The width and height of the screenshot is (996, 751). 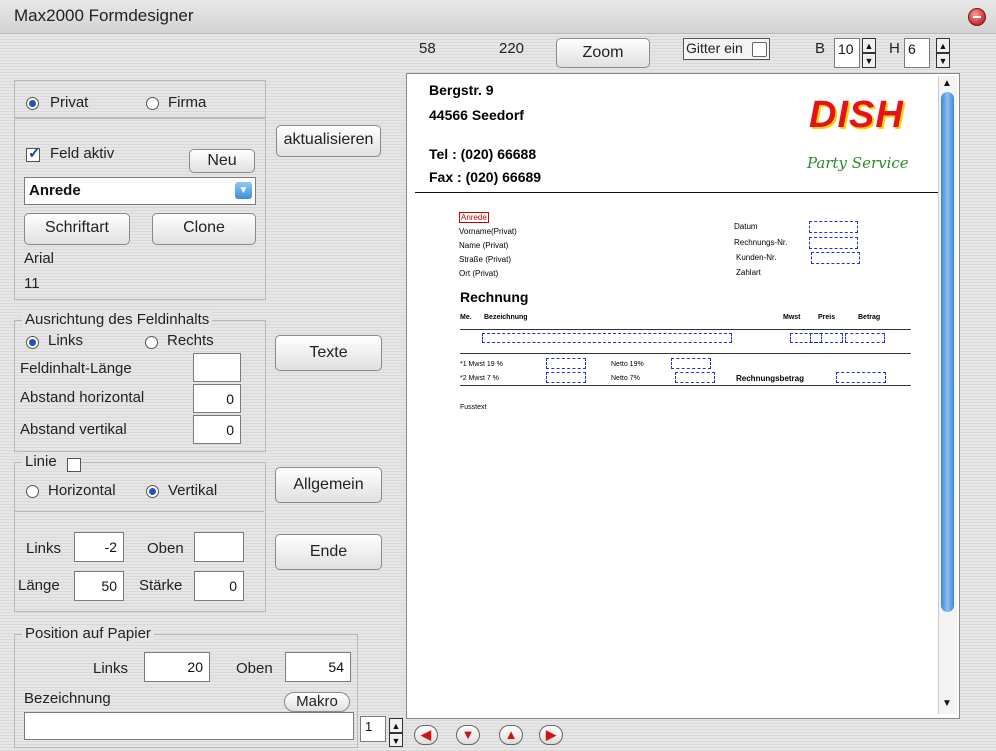 What do you see at coordinates (217, 398) in the screenshot?
I see `h-dist-field: 0` at bounding box center [217, 398].